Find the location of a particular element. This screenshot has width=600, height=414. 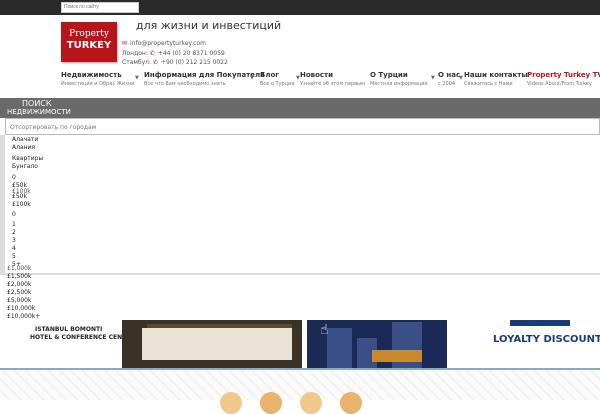

option-type: Квартиры is located at coordinates (27, 159).